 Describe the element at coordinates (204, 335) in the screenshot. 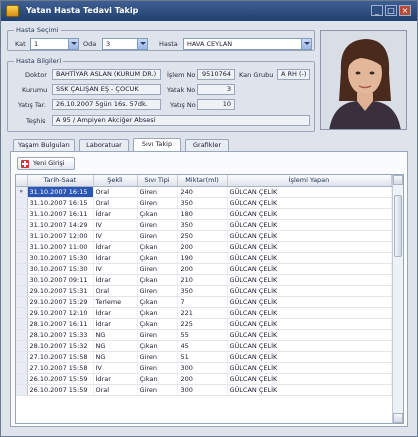

I see `table-row: 28.10.2007 15:33 NG Giren 55 GÜLCAN ÇELİK` at that location.